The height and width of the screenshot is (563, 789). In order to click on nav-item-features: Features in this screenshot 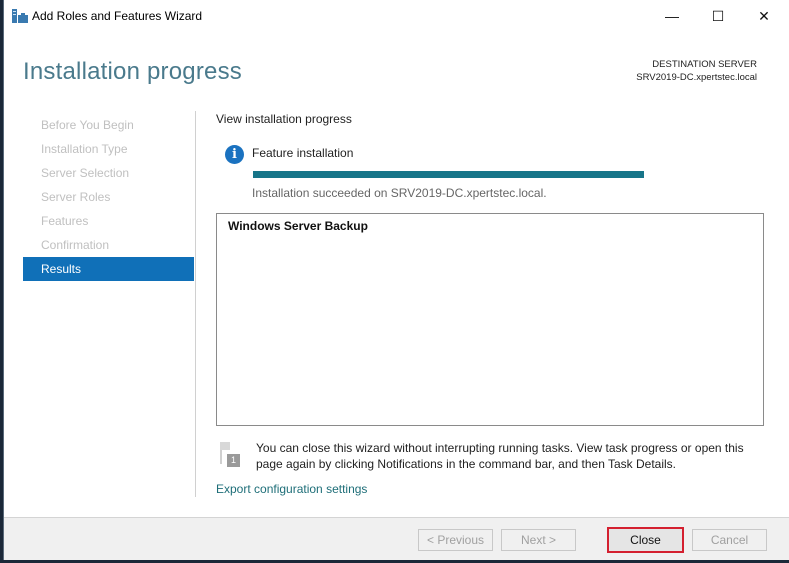, I will do `click(65, 221)`.